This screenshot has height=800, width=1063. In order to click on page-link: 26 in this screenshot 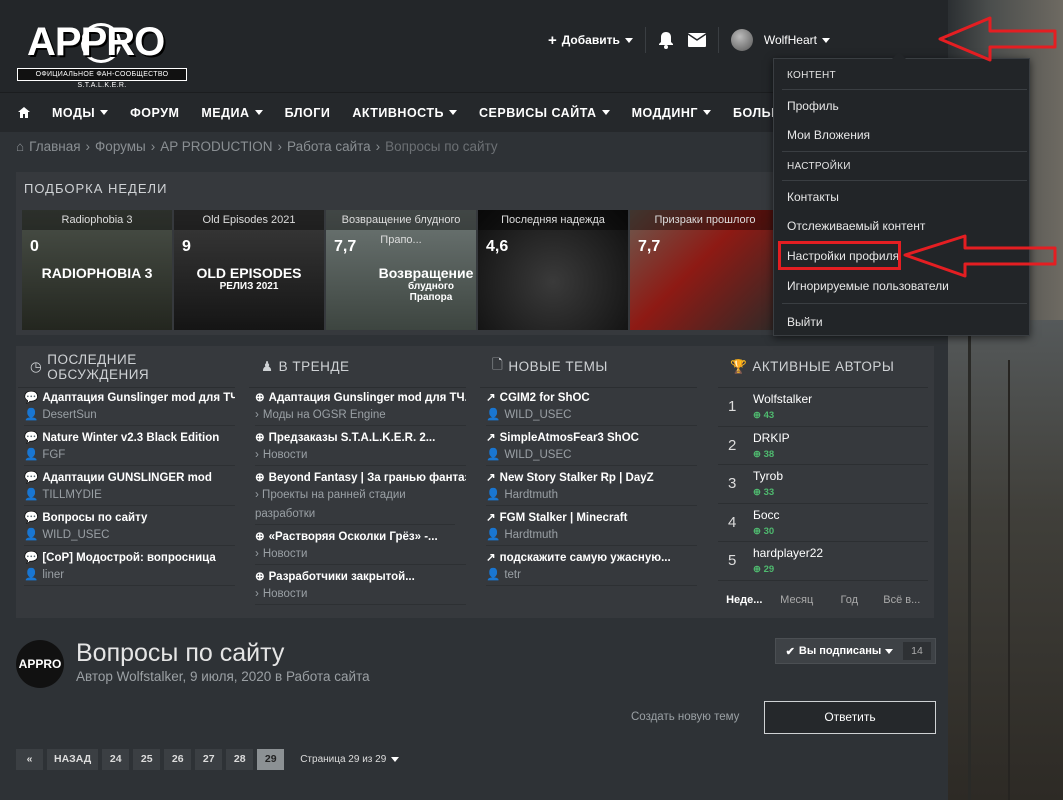, I will do `click(178, 759)`.